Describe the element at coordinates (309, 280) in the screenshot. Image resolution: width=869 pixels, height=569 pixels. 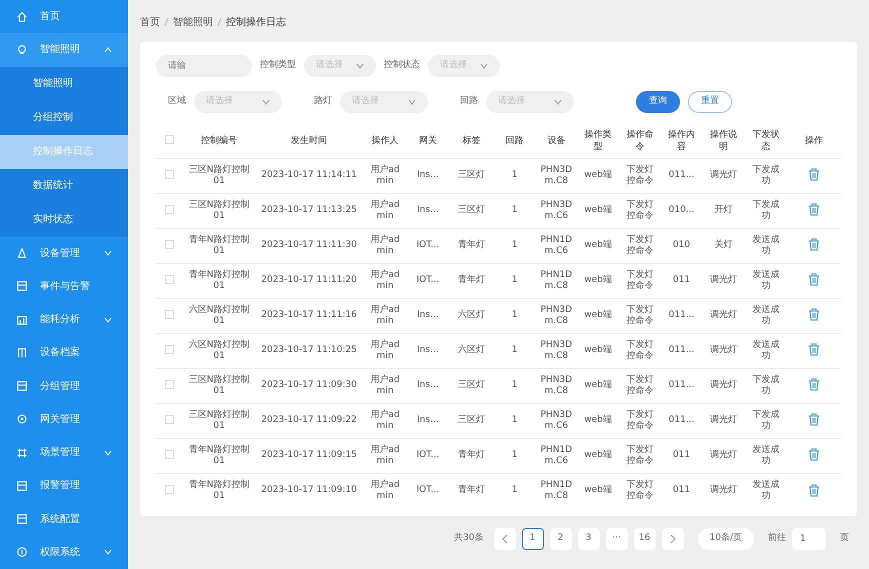
I see `table-cell: 2023-10-17 11:11:20` at that location.